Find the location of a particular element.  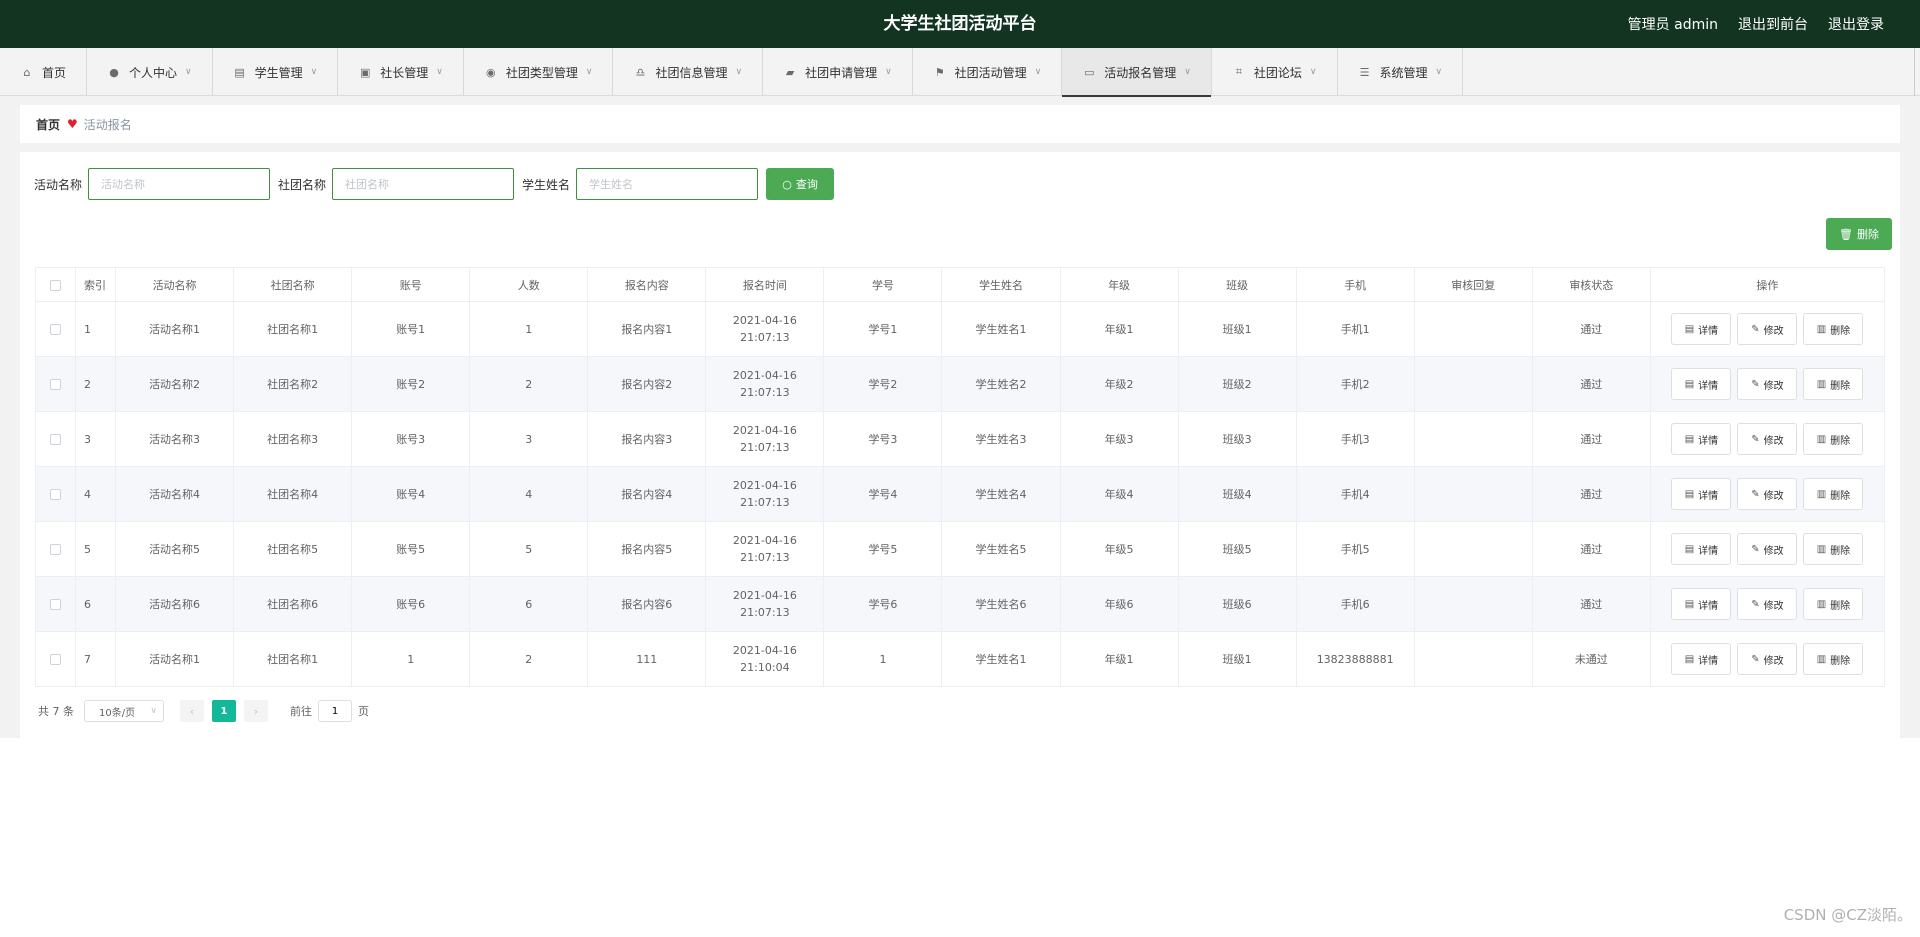

menu-item-club-activity-management: ⚑ 社团活动管理 ∨ is located at coordinates (988, 72).